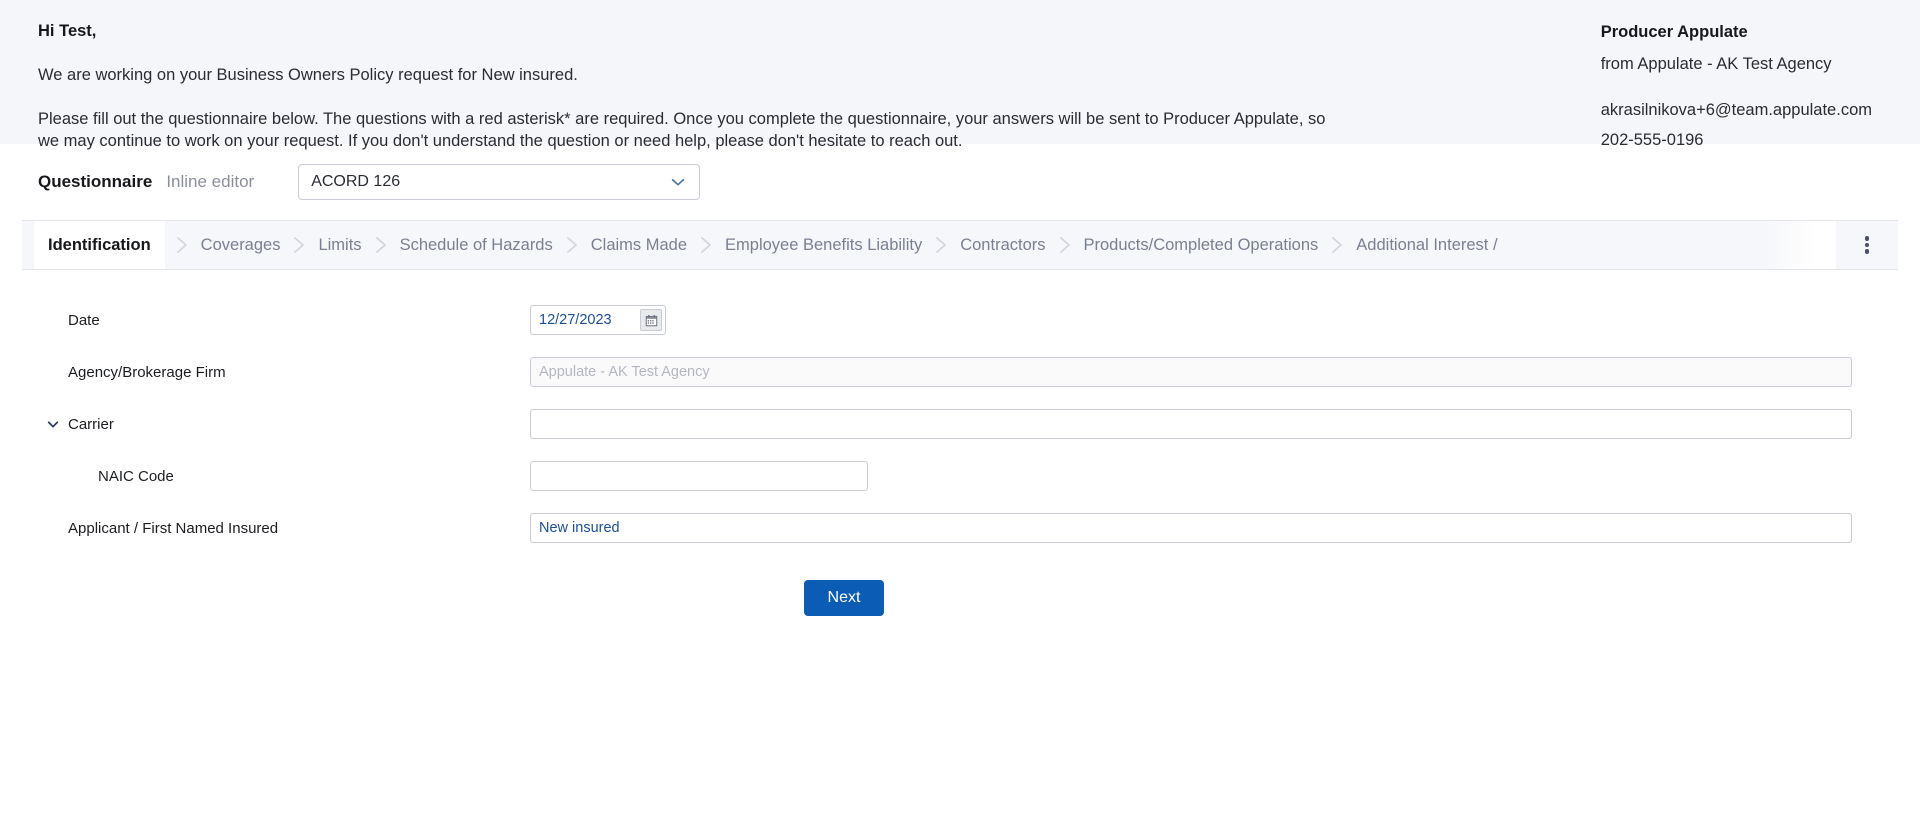 The image size is (1920, 833). What do you see at coordinates (1191, 528) in the screenshot?
I see `applicant-input` at bounding box center [1191, 528].